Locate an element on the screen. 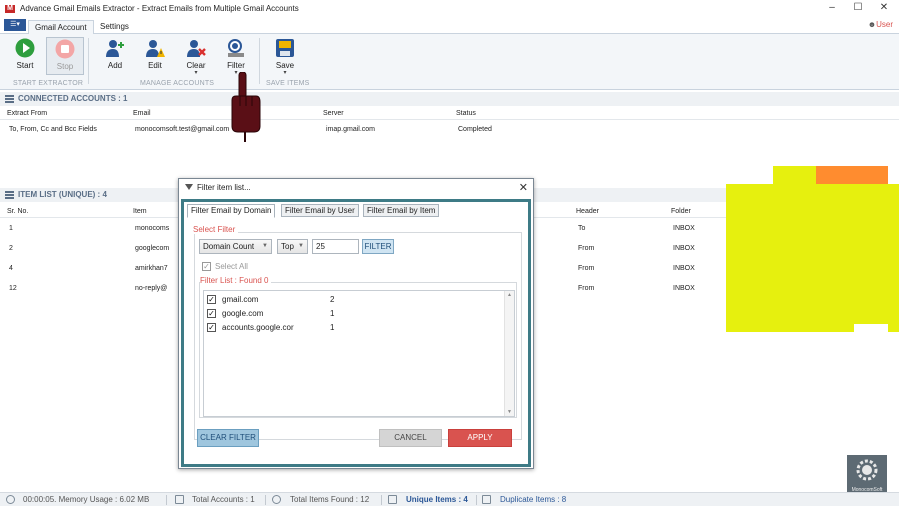 This screenshot has width=899, height=506. tab-gmail-account: Gmail Account is located at coordinates (61, 27).